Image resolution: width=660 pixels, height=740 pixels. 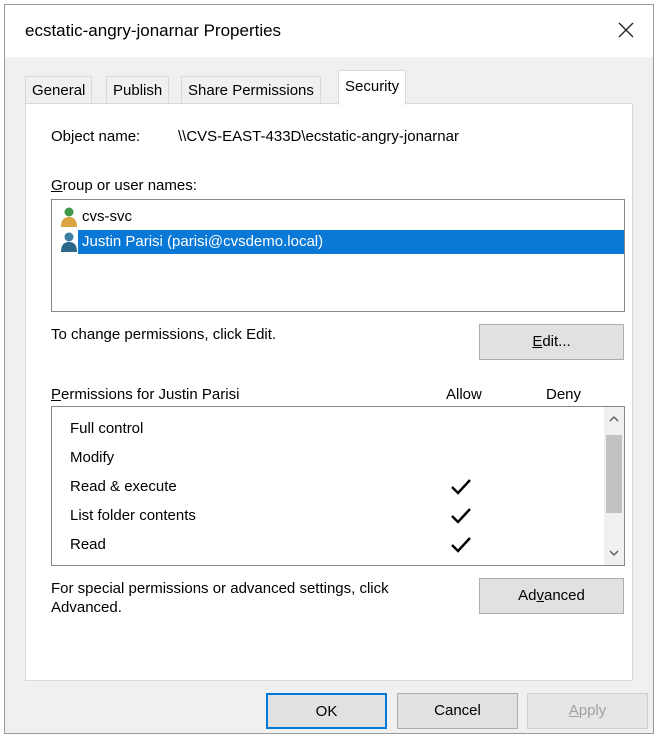 I want to click on ok-button: OK, so click(x=326, y=711).